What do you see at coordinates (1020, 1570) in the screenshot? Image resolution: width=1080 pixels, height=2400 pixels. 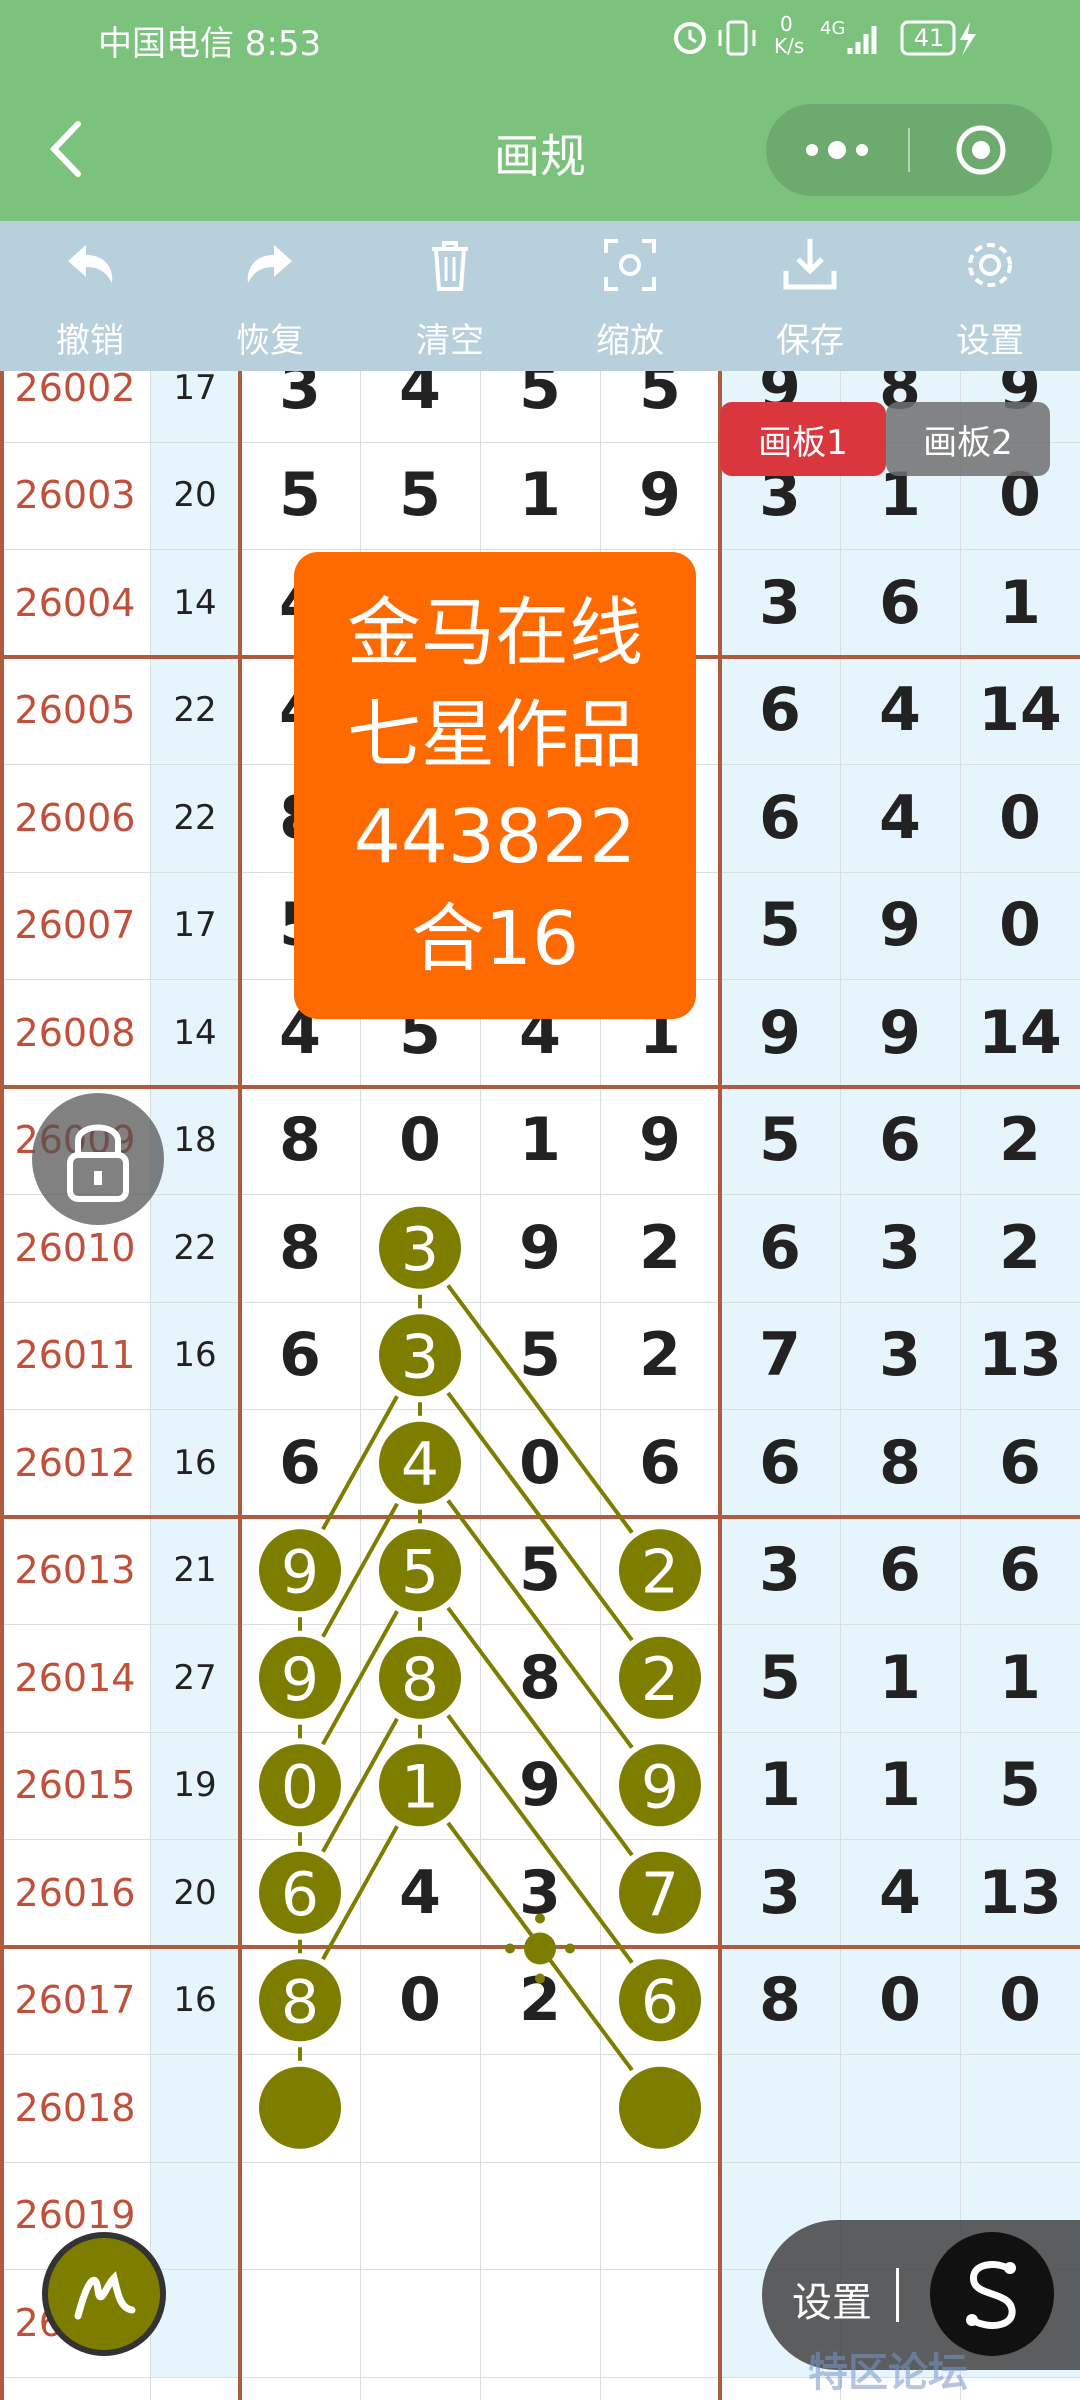 I see `stat-cell: 6` at bounding box center [1020, 1570].